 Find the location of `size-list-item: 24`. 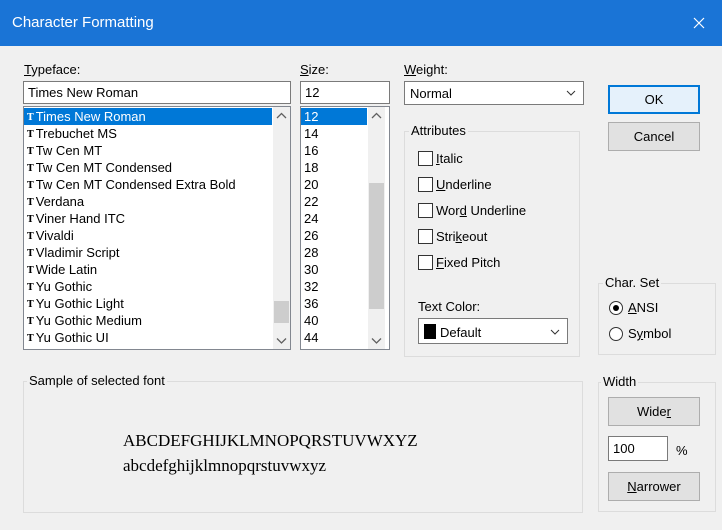

size-list-item: 24 is located at coordinates (334, 218).